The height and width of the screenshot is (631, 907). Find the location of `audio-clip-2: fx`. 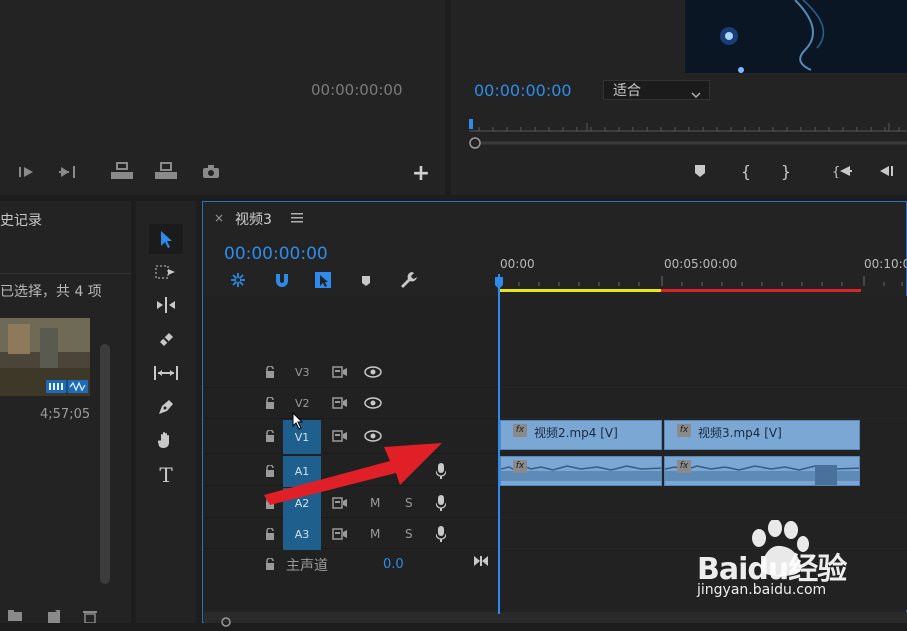

audio-clip-2: fx is located at coordinates (762, 471).